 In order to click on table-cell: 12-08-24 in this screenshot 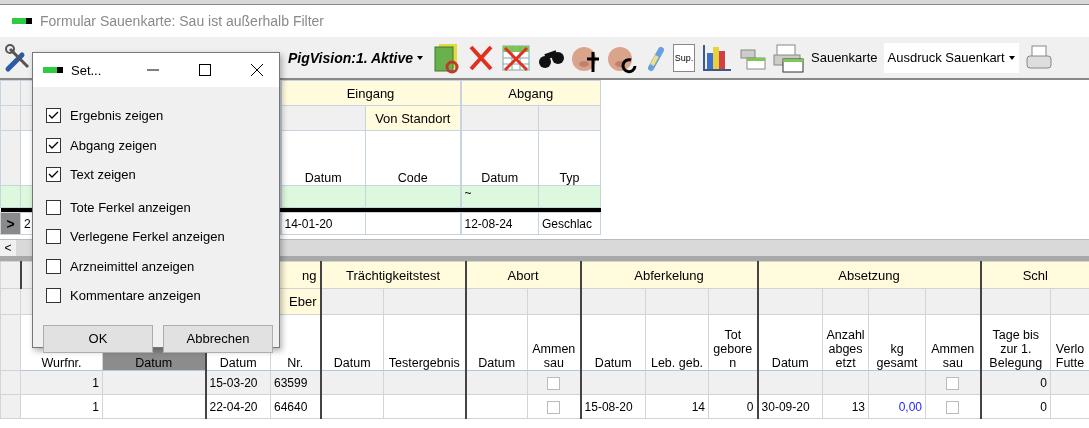, I will do `click(499, 223)`.